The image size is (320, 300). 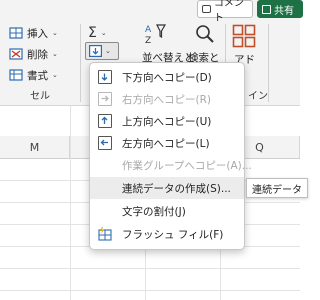 What do you see at coordinates (206, 9) in the screenshot?
I see `comment-icon` at bounding box center [206, 9].